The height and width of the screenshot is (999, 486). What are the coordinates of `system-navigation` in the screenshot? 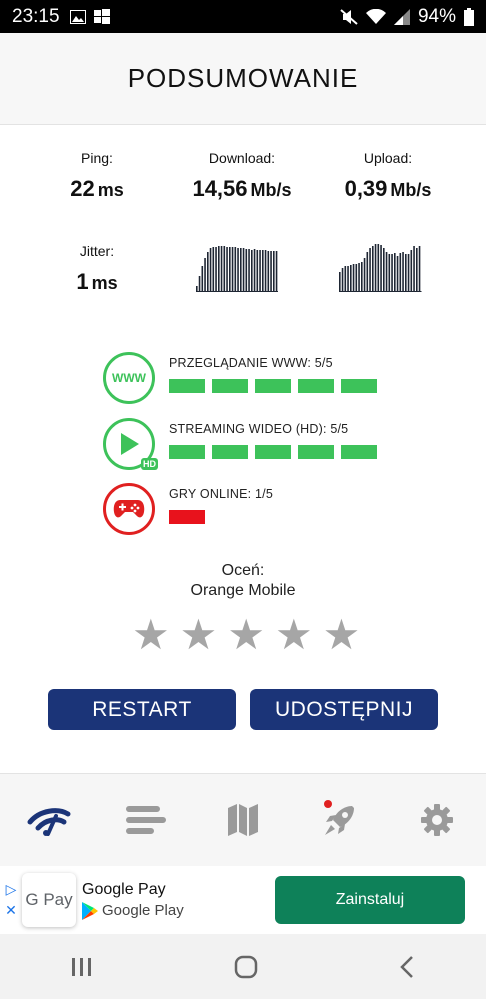 It's located at (243, 966).